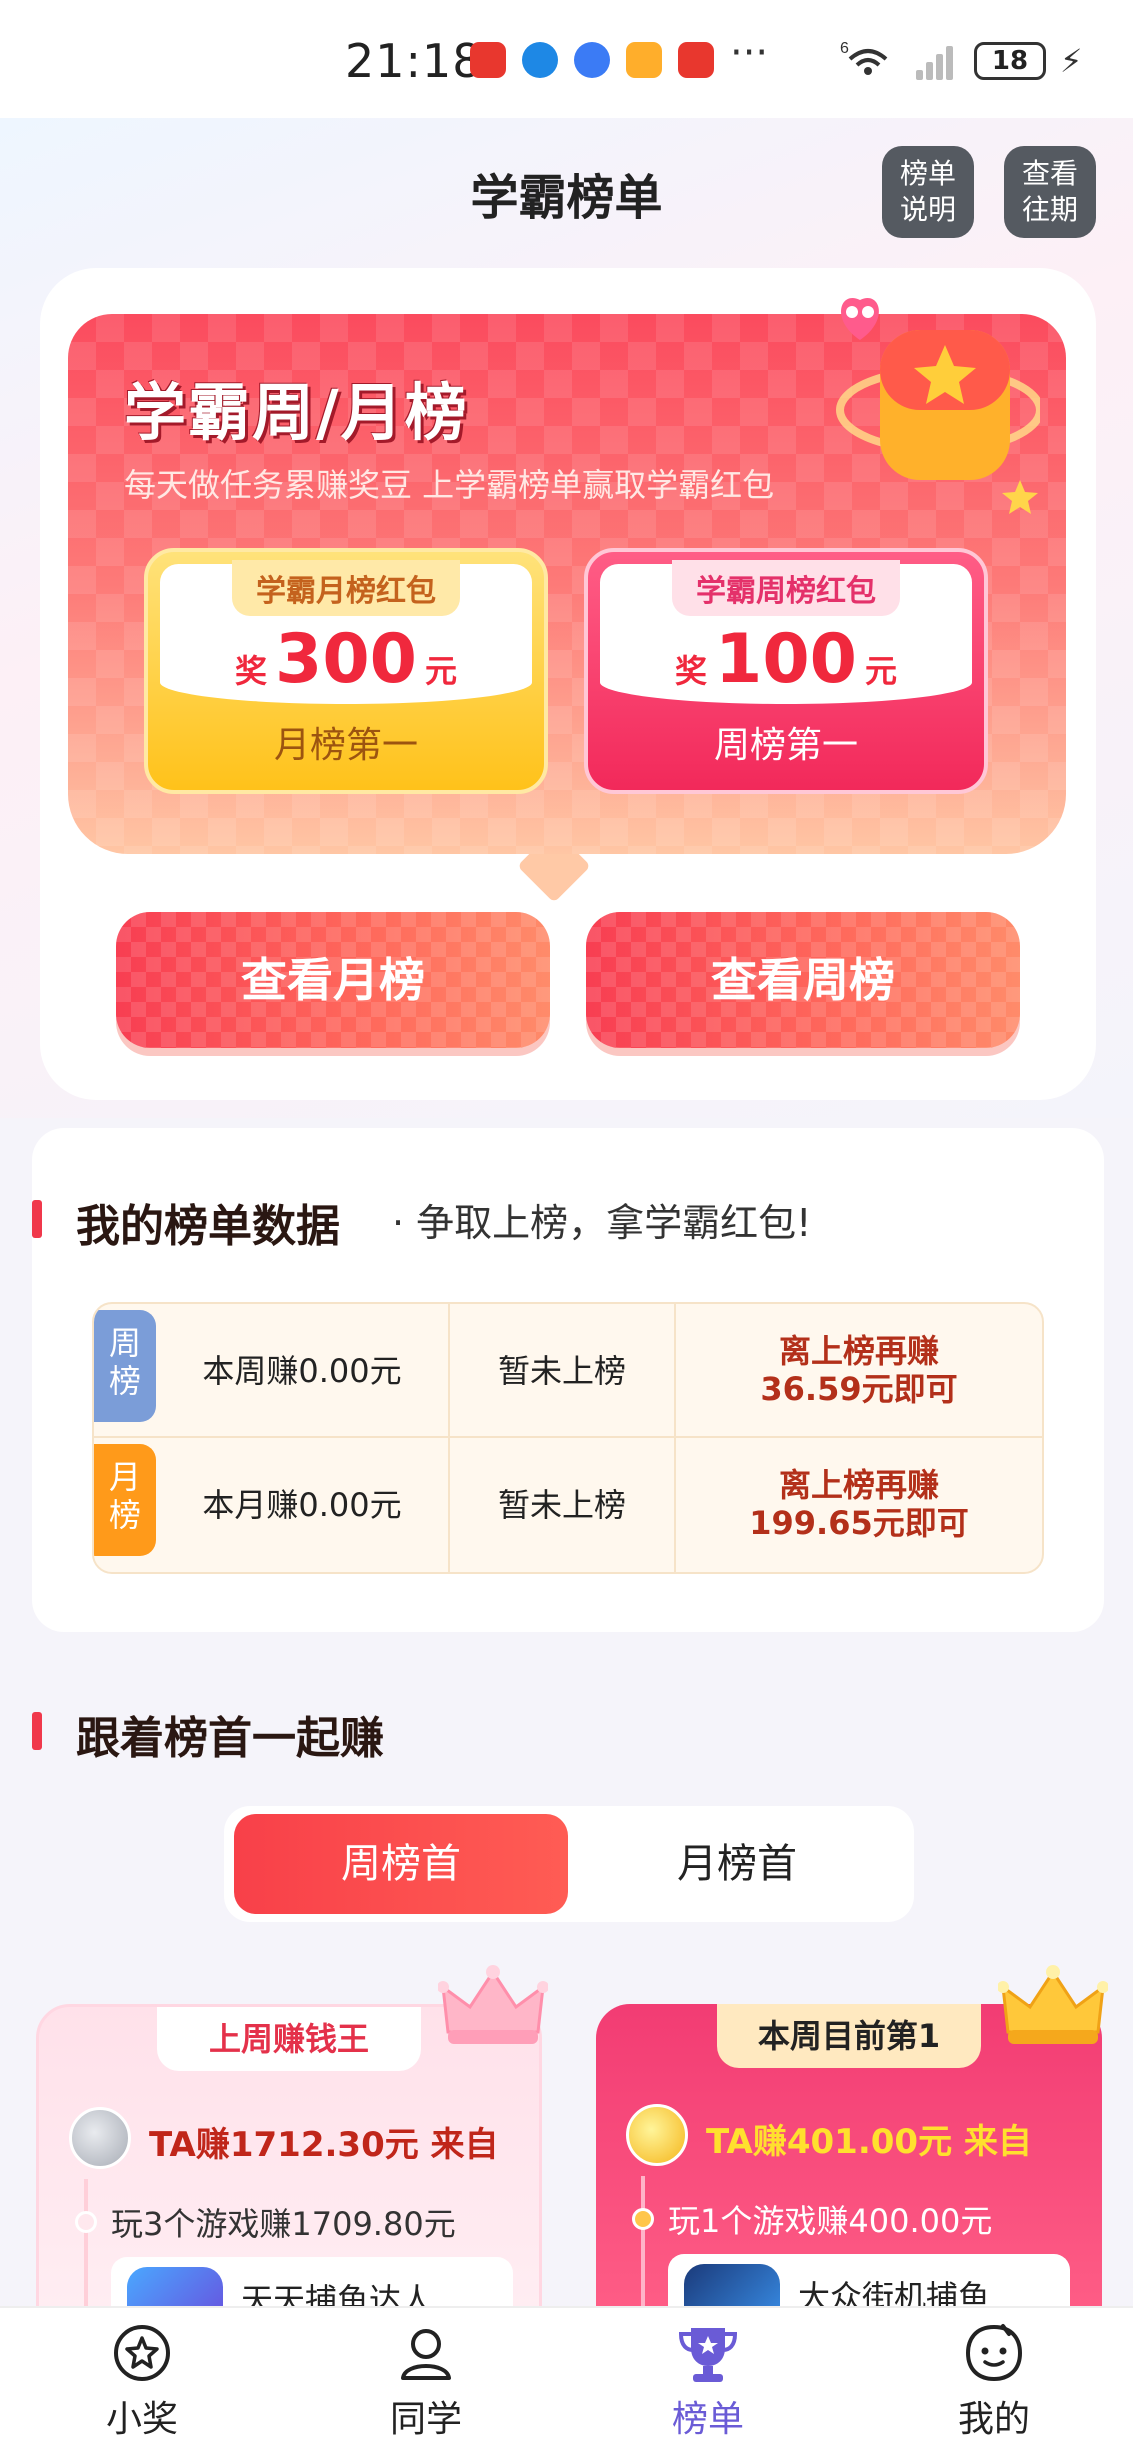 Image resolution: width=1133 pixels, height=2453 pixels. Describe the element at coordinates (401, 1864) in the screenshot. I see `tab-week-leader: 周榜首` at that location.